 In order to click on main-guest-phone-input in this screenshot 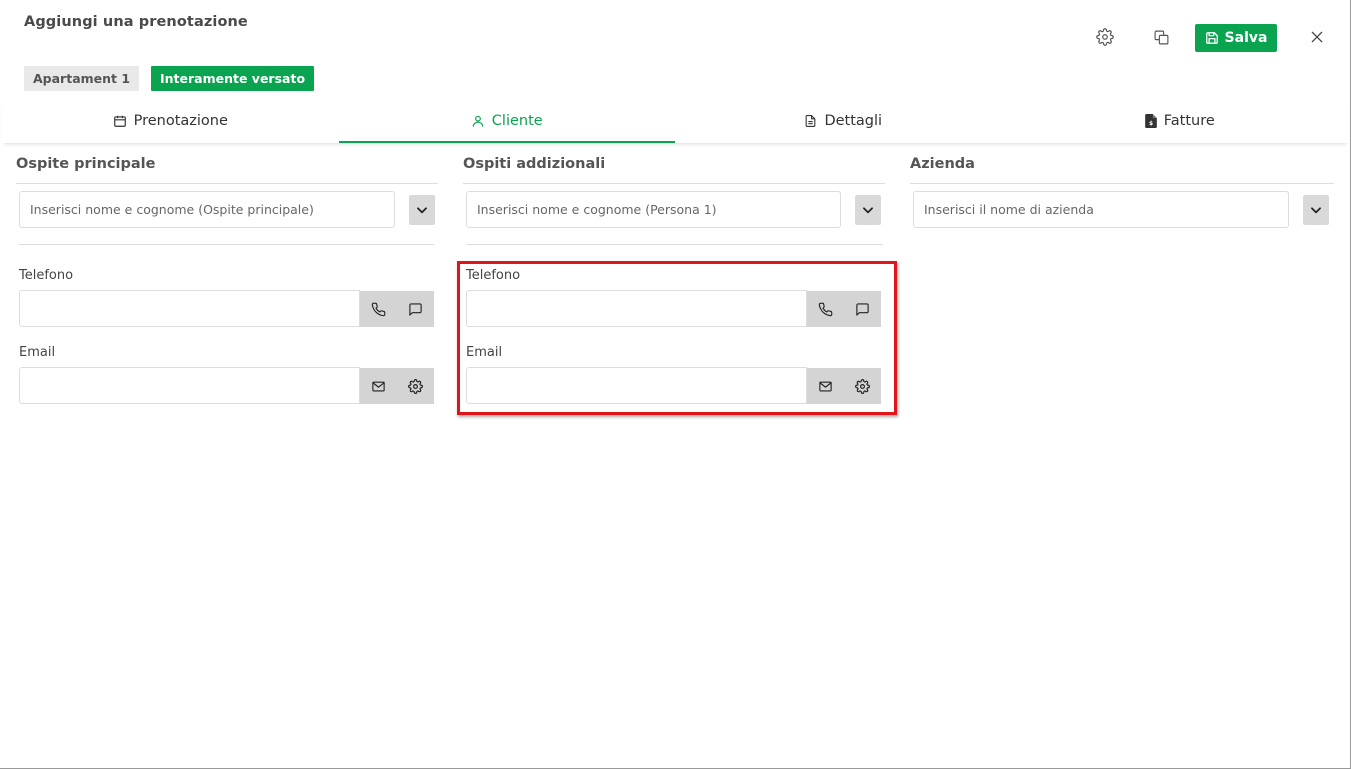, I will do `click(189, 308)`.